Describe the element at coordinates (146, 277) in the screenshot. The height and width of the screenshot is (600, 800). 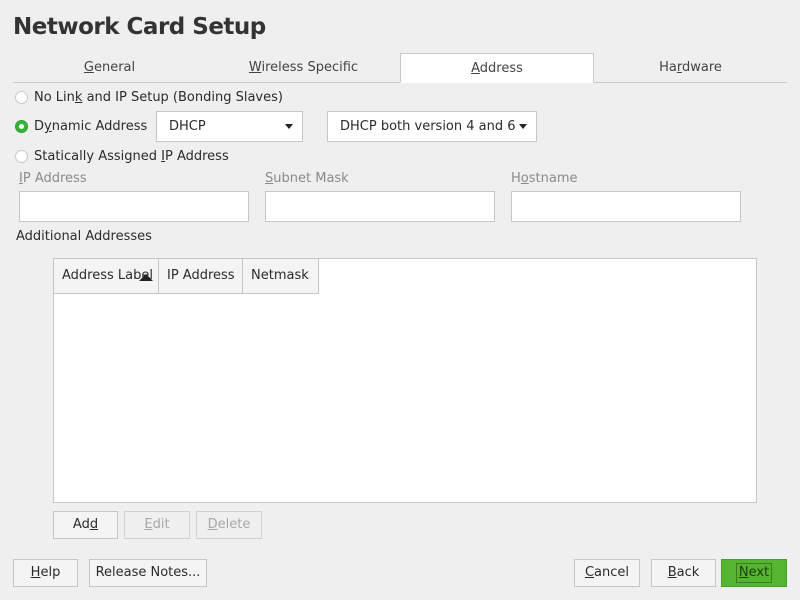
I see `sort-ascending-icon` at that location.